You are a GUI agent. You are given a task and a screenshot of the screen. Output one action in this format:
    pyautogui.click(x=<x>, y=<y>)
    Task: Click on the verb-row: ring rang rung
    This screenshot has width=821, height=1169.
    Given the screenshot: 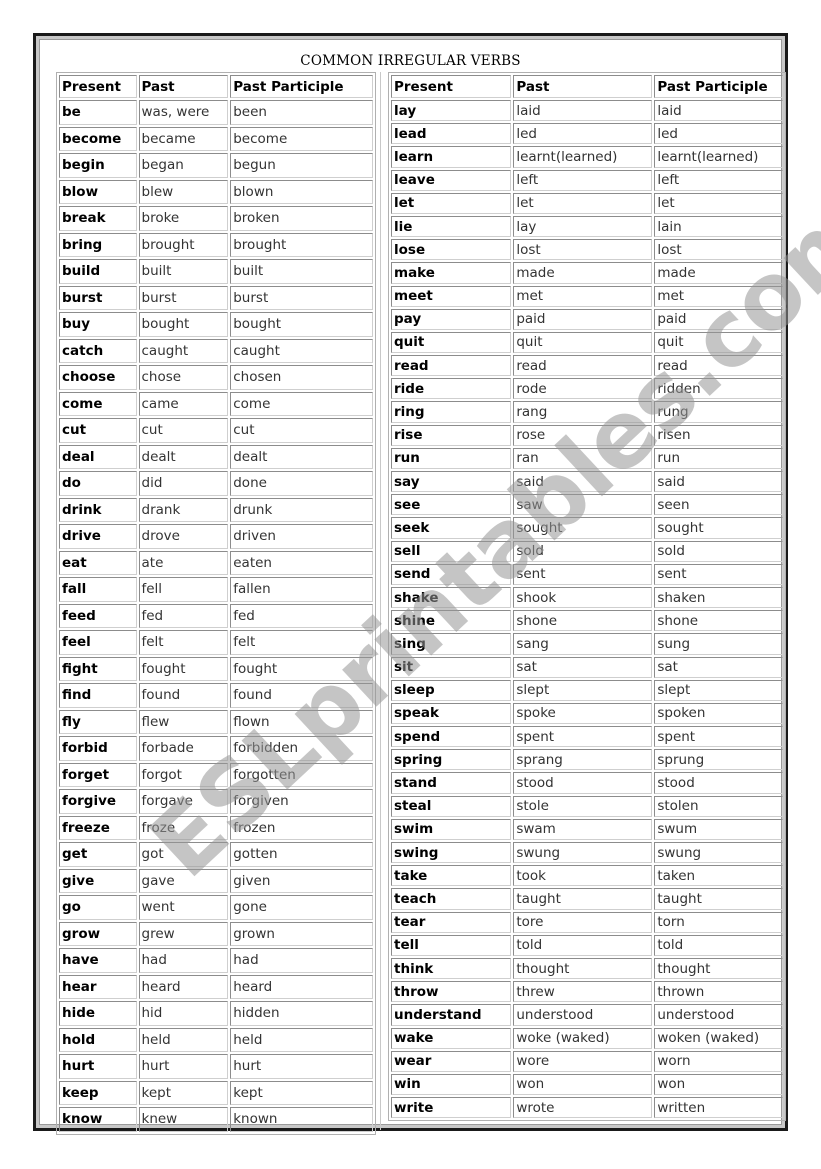 What is the action you would take?
    pyautogui.click(x=587, y=412)
    